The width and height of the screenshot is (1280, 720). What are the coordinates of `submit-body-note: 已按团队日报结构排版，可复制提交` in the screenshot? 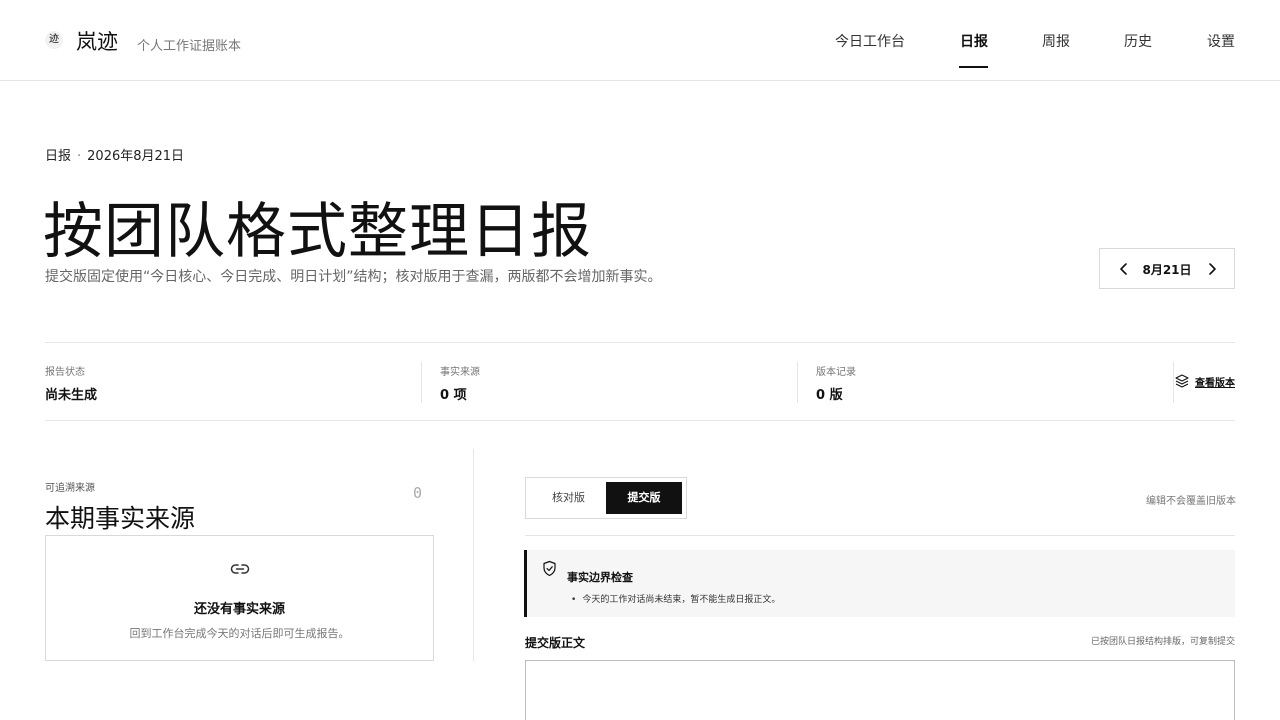 It's located at (1163, 642).